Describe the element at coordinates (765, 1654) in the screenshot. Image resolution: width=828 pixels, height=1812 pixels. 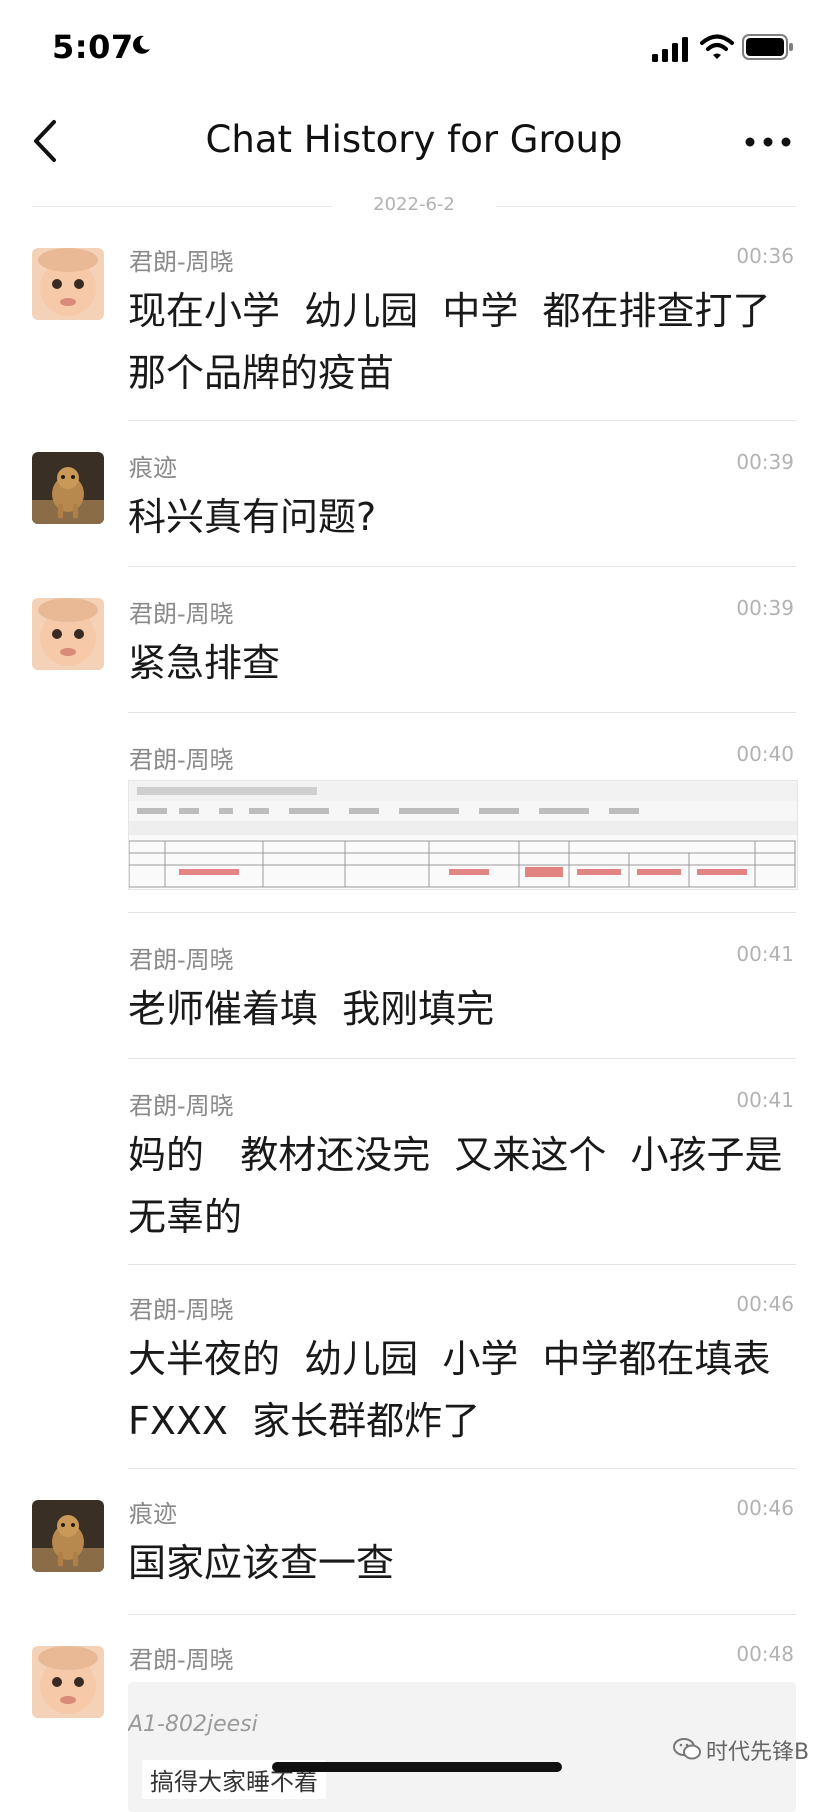
I see `message-time: 00:48` at that location.